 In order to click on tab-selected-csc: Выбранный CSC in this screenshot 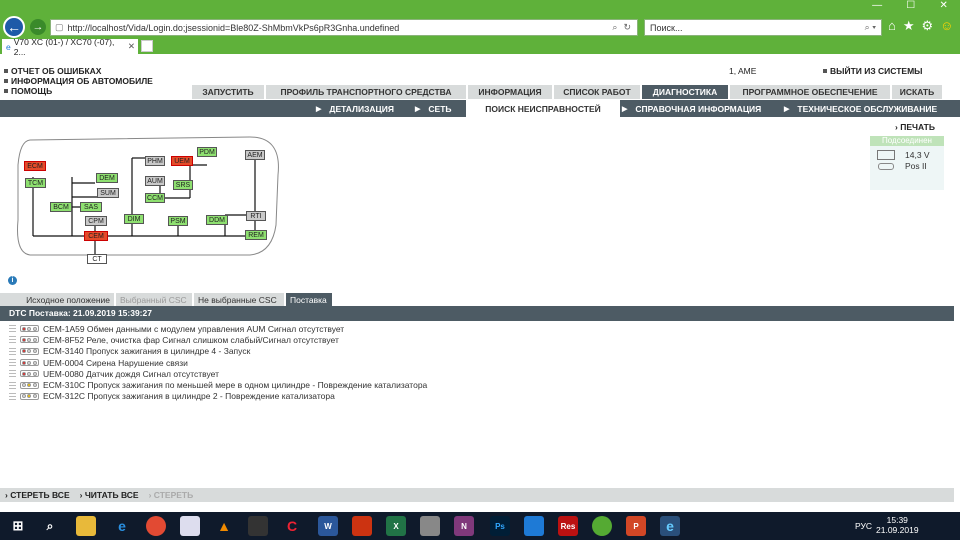, I will do `click(154, 299)`.